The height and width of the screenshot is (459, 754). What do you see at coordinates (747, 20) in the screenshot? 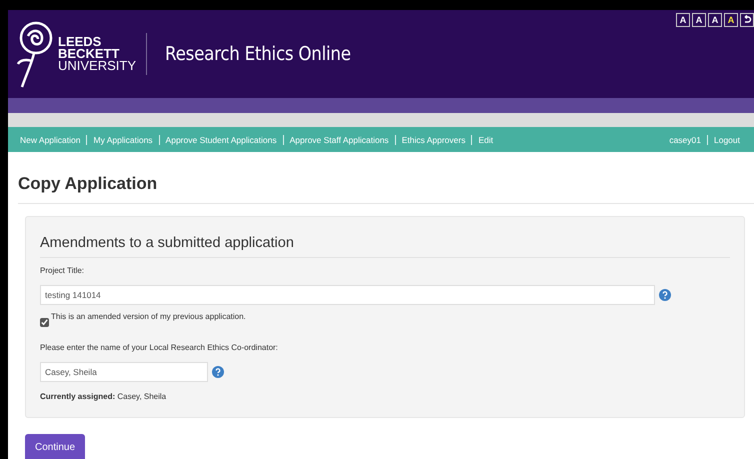
I see `reset-icon` at bounding box center [747, 20].